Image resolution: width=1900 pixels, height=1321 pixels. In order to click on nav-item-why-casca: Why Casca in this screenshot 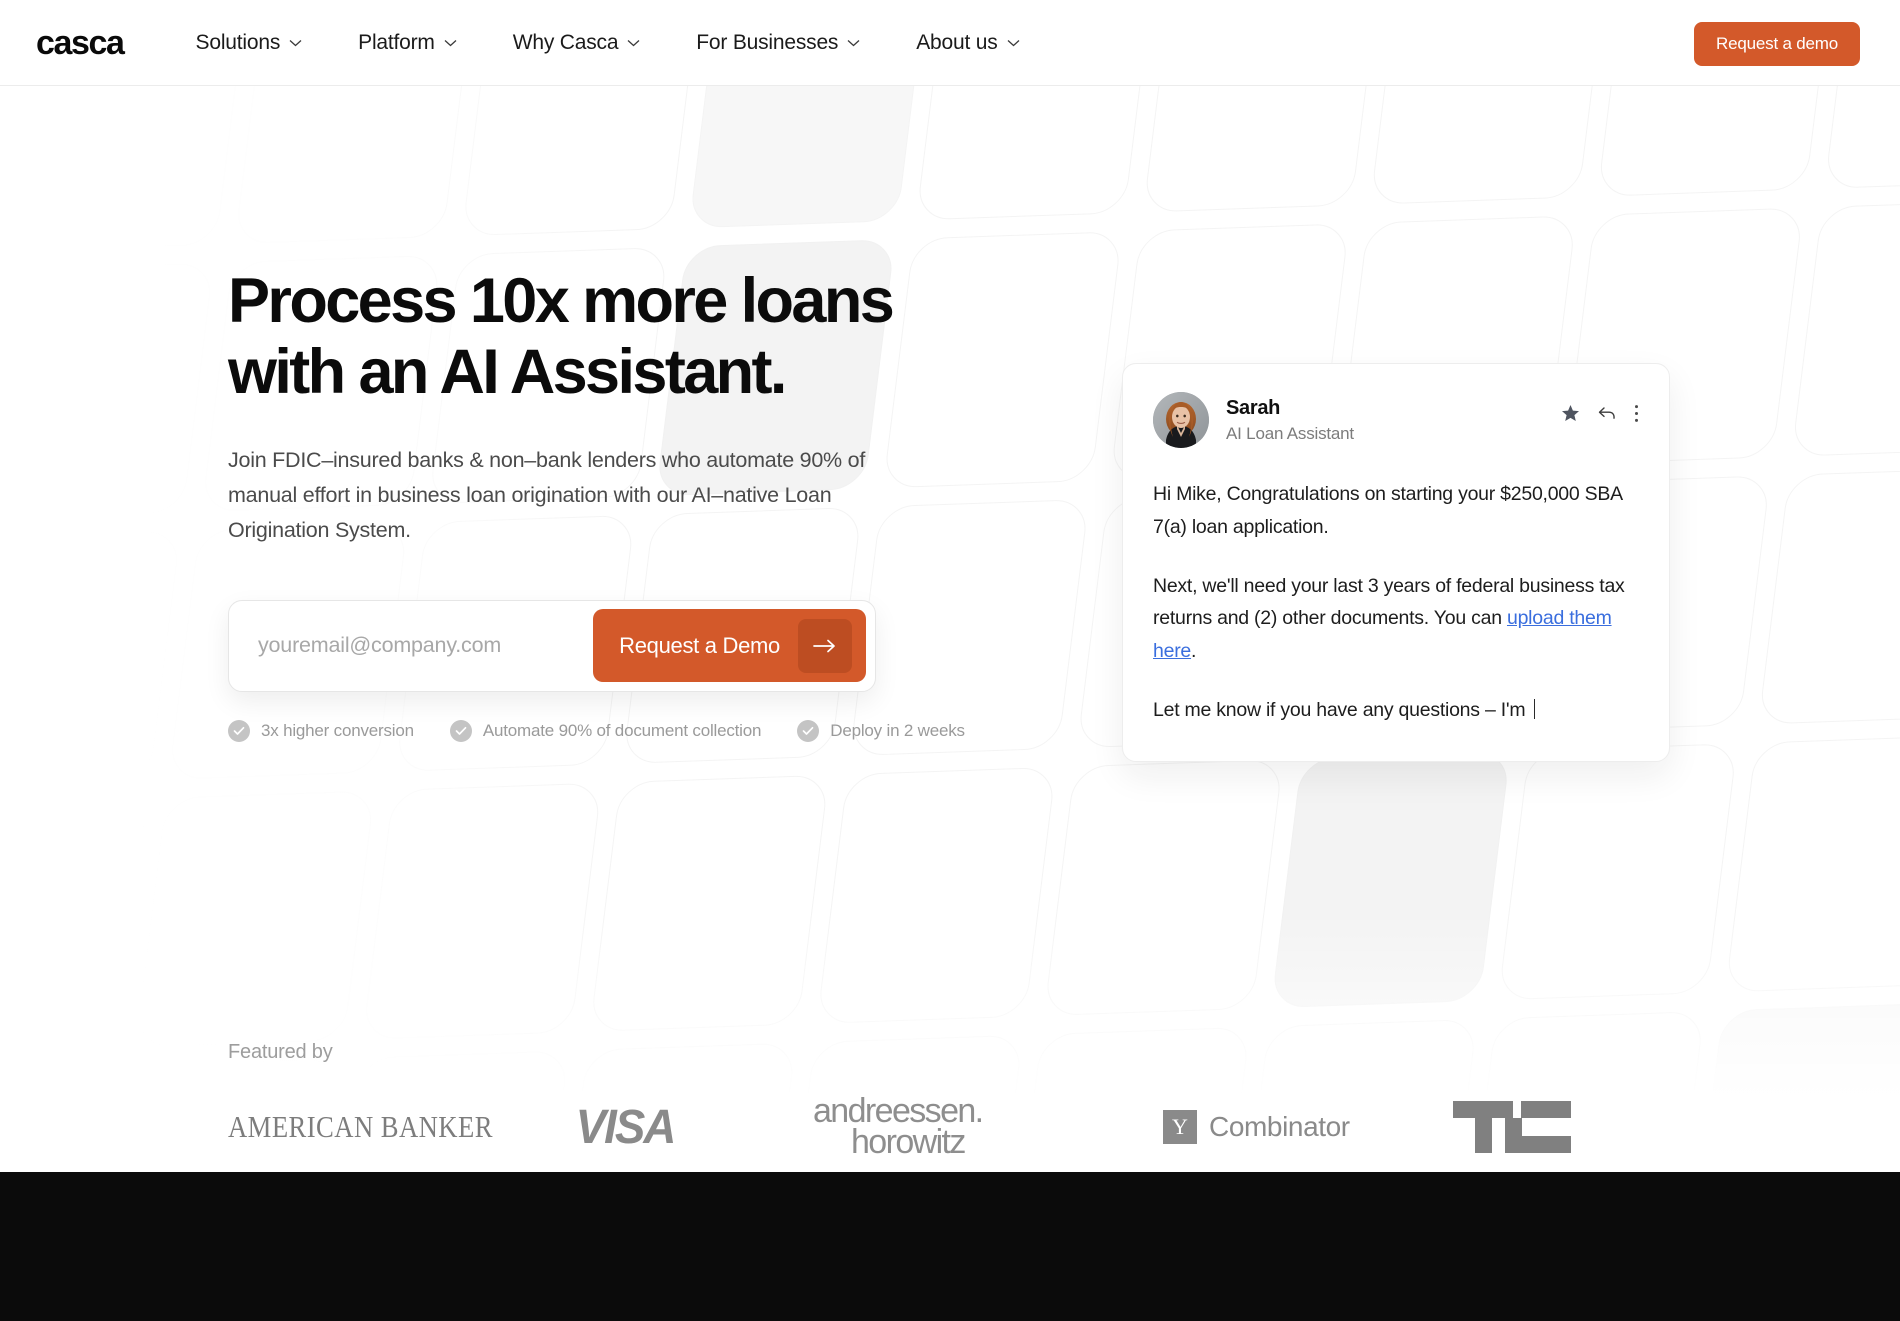, I will do `click(577, 43)`.